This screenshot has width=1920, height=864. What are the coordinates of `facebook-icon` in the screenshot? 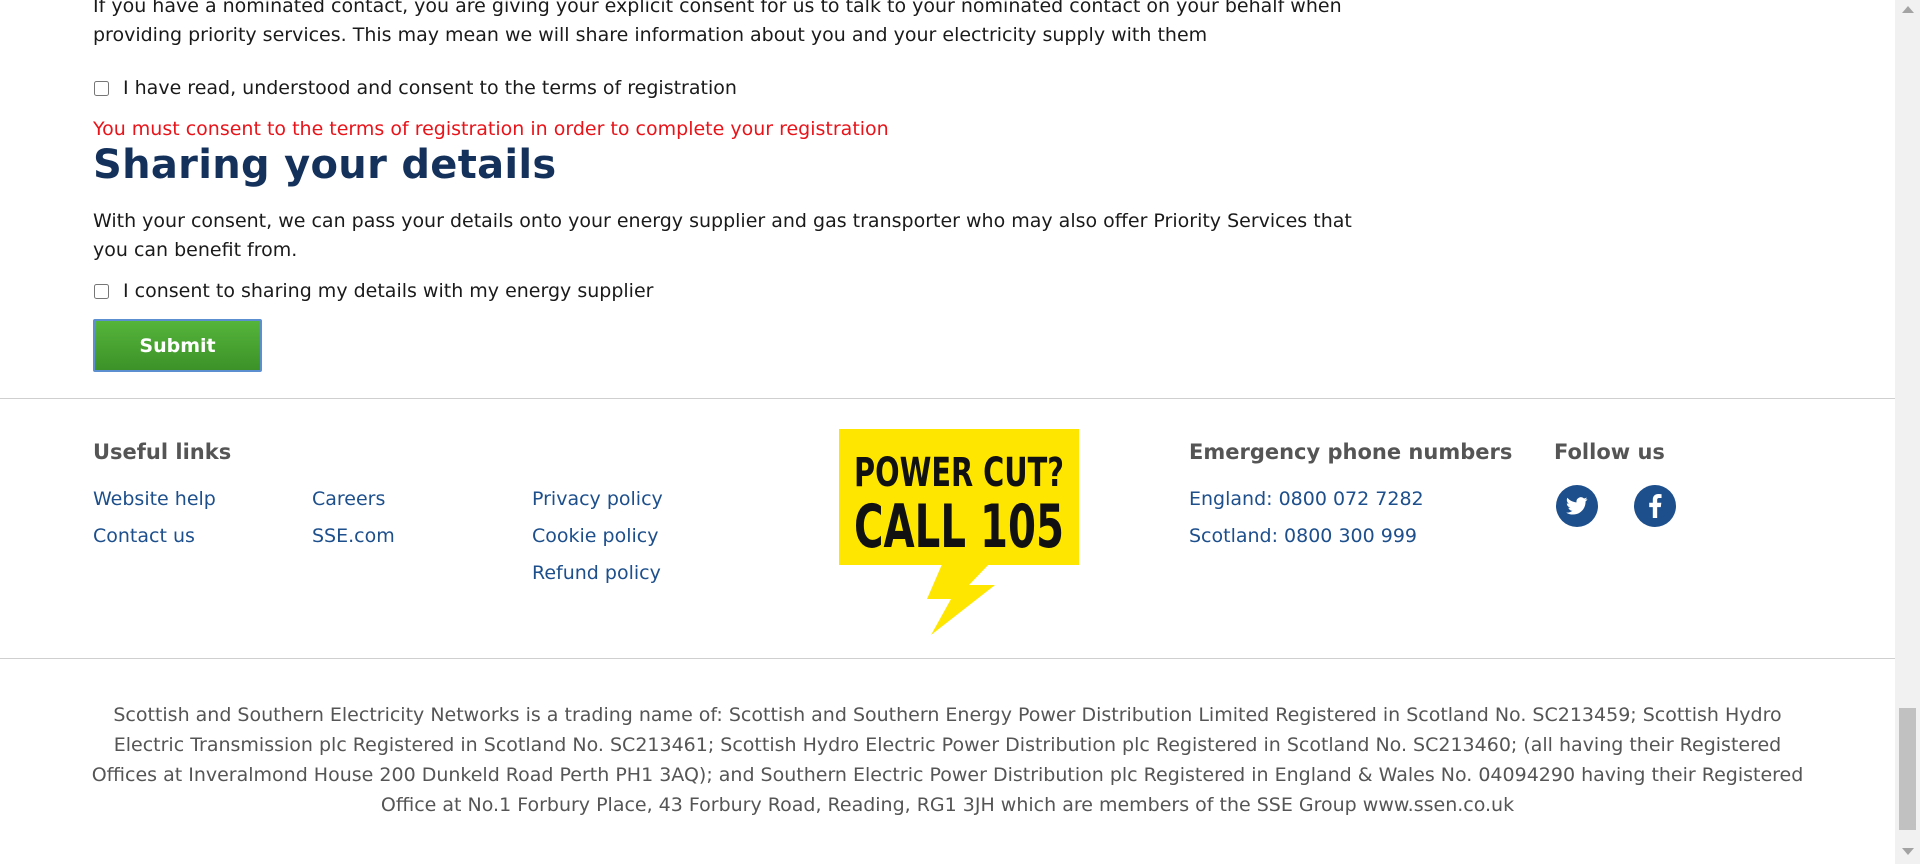 It's located at (1655, 506).